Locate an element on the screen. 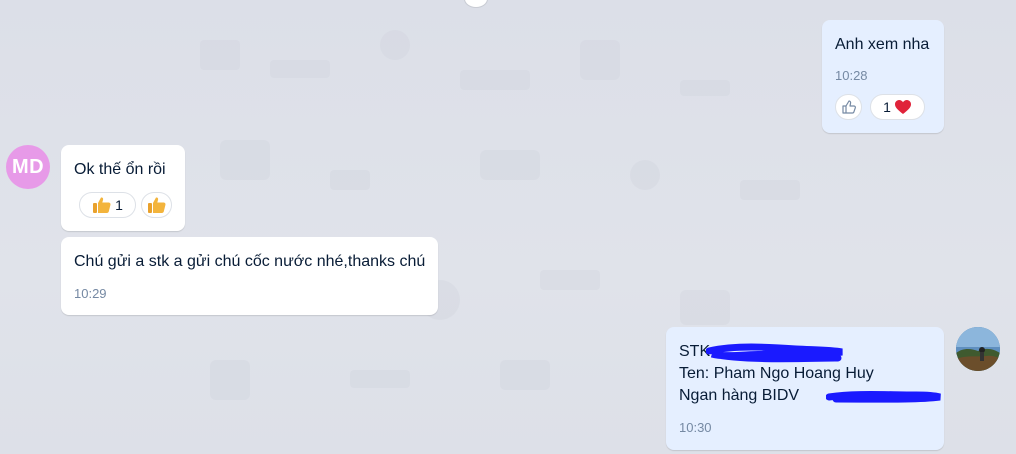 This screenshot has width=1016, height=454. avatar-photo-image is located at coordinates (978, 349).